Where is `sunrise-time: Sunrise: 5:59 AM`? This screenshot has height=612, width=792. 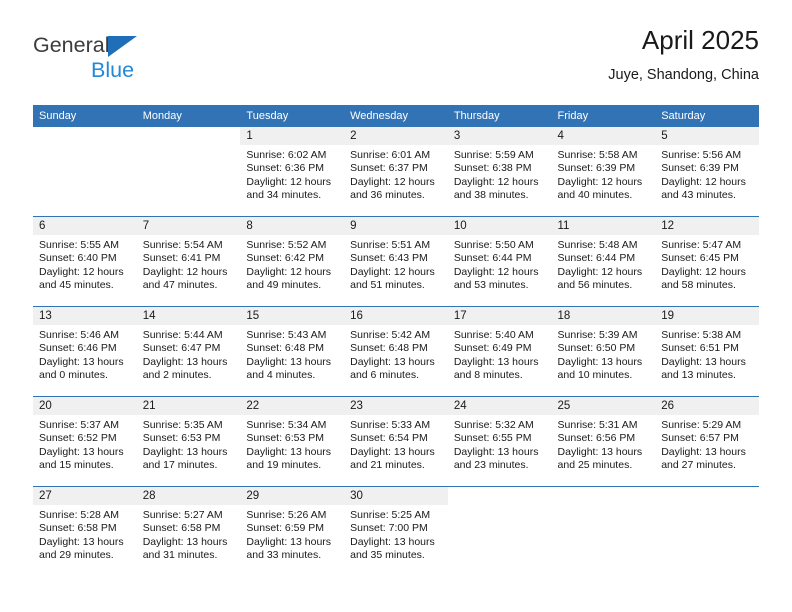 sunrise-time: Sunrise: 5:59 AM is located at coordinates (493, 155).